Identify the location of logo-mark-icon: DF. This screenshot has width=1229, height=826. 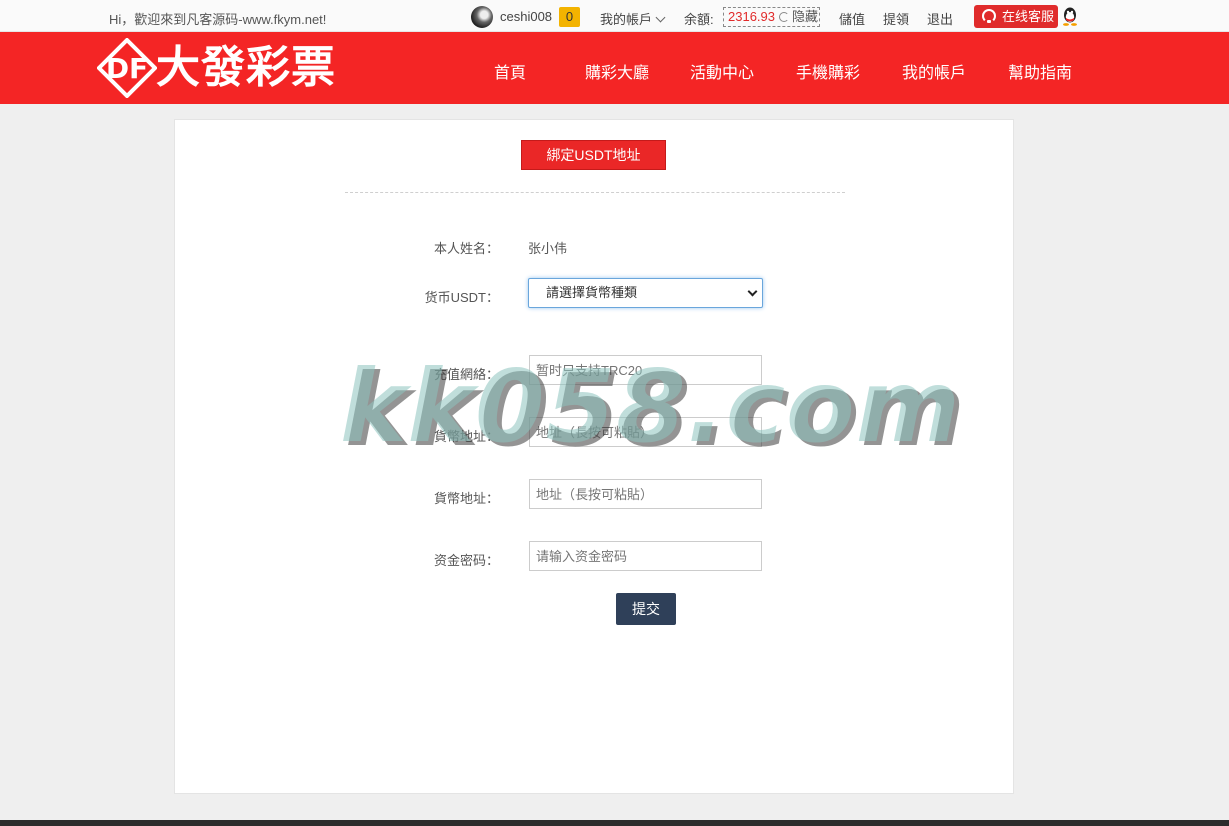
(127, 68).